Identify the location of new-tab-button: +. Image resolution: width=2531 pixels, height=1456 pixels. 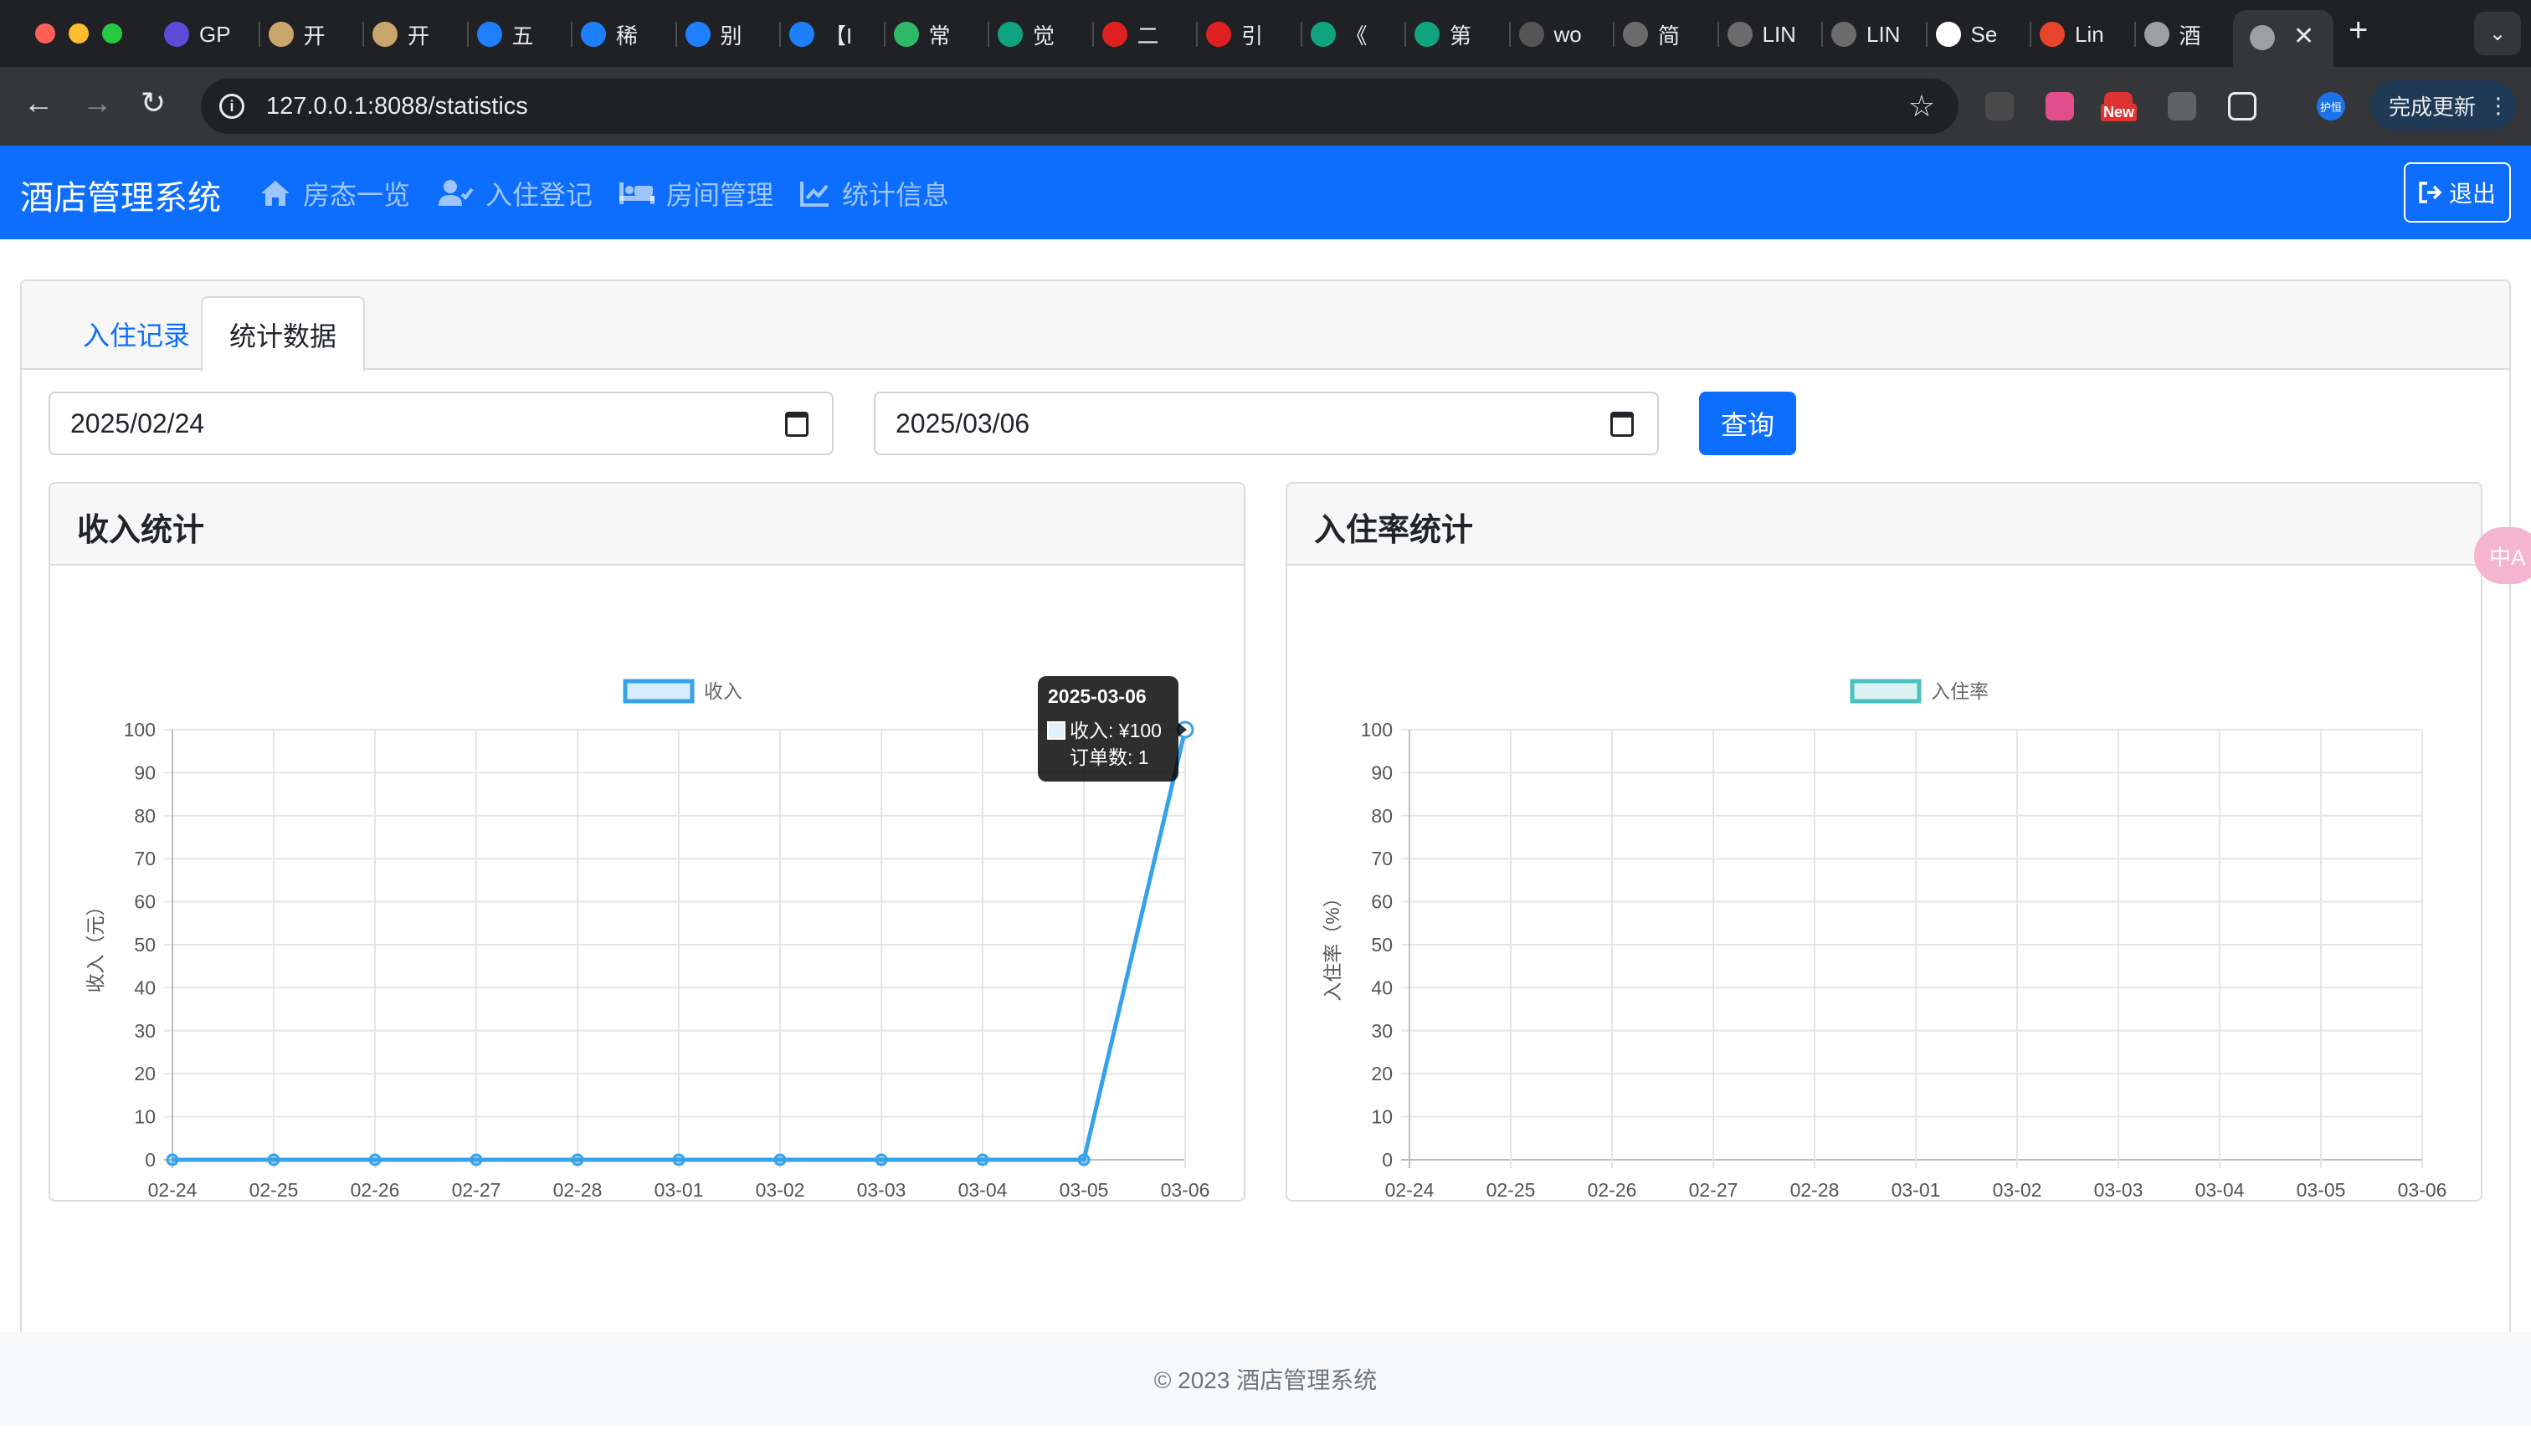
(2358, 31).